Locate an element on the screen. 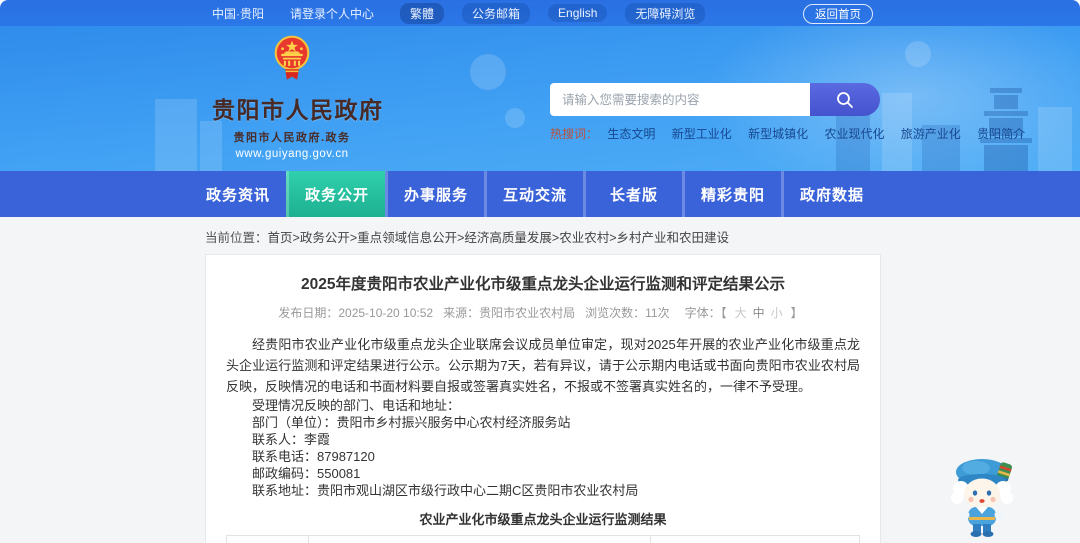 Image resolution: width=1080 pixels, height=543 pixels. topbar-link-english: English is located at coordinates (578, 13).